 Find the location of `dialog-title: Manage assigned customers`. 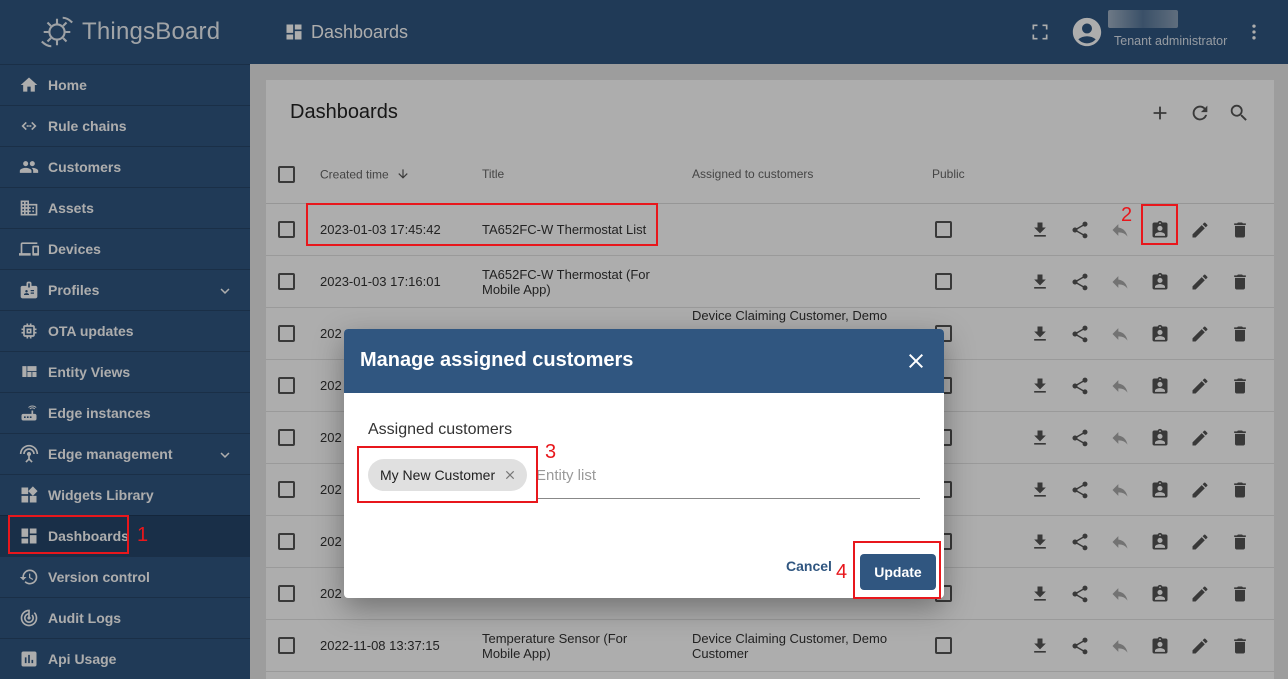

dialog-title: Manage assigned customers is located at coordinates (497, 360).